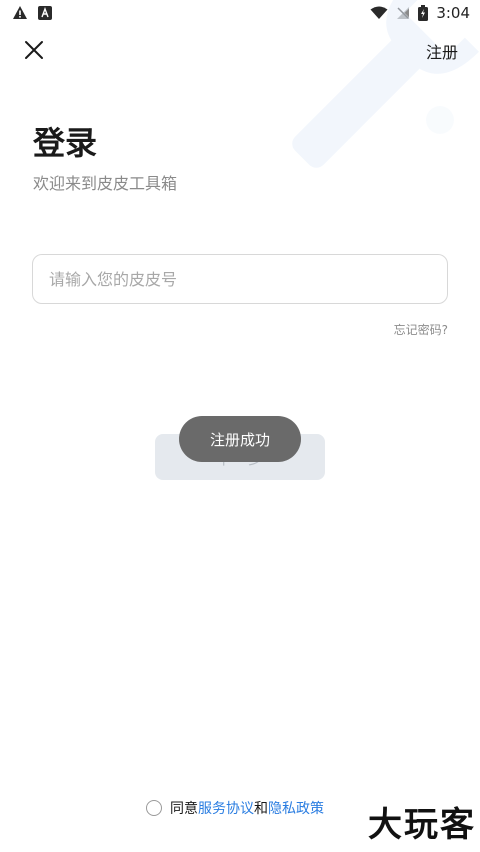  What do you see at coordinates (184, 809) in the screenshot?
I see `agree-prefix: 同意` at bounding box center [184, 809].